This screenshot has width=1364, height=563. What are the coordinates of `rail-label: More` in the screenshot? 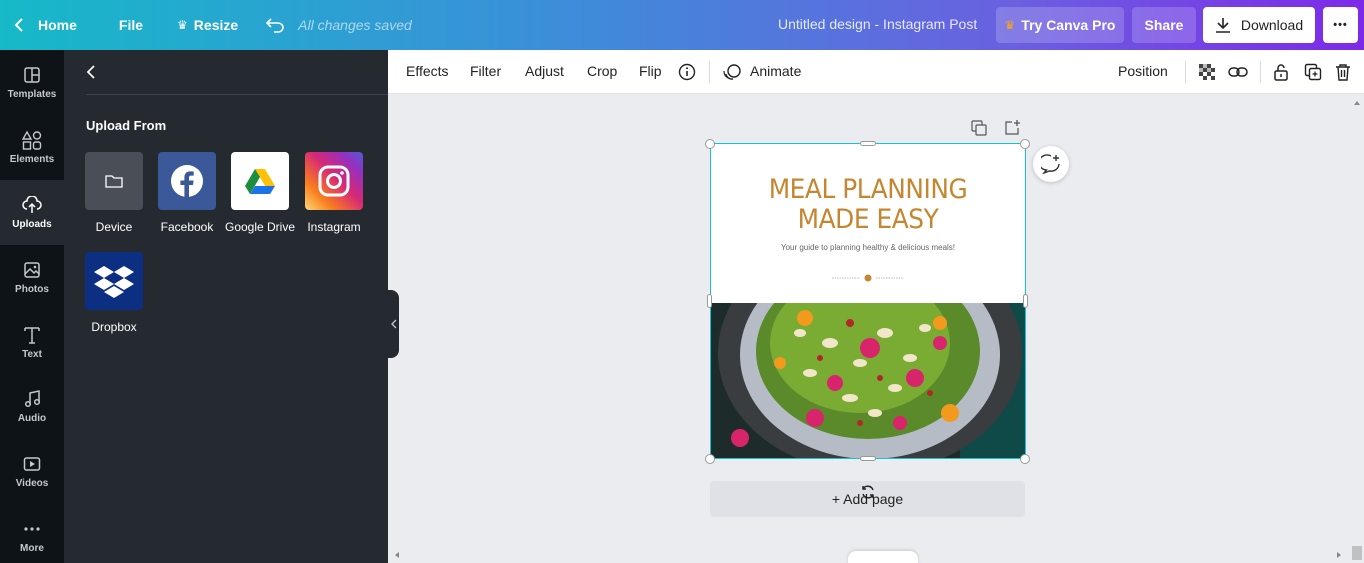 It's located at (32, 548).